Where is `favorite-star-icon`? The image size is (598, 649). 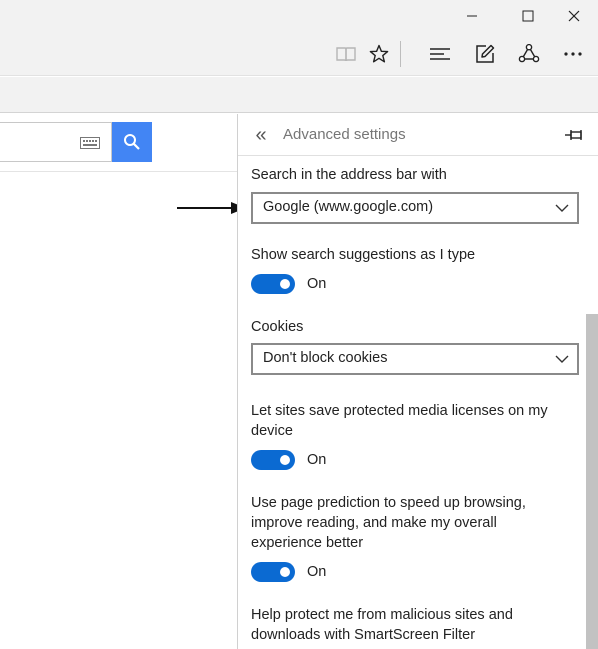
favorite-star-icon is located at coordinates (379, 53).